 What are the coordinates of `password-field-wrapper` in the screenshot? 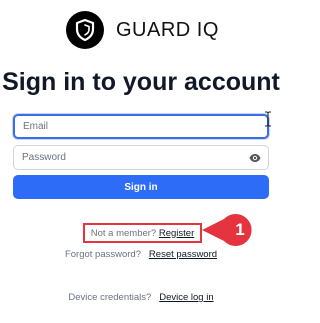 It's located at (141, 157).